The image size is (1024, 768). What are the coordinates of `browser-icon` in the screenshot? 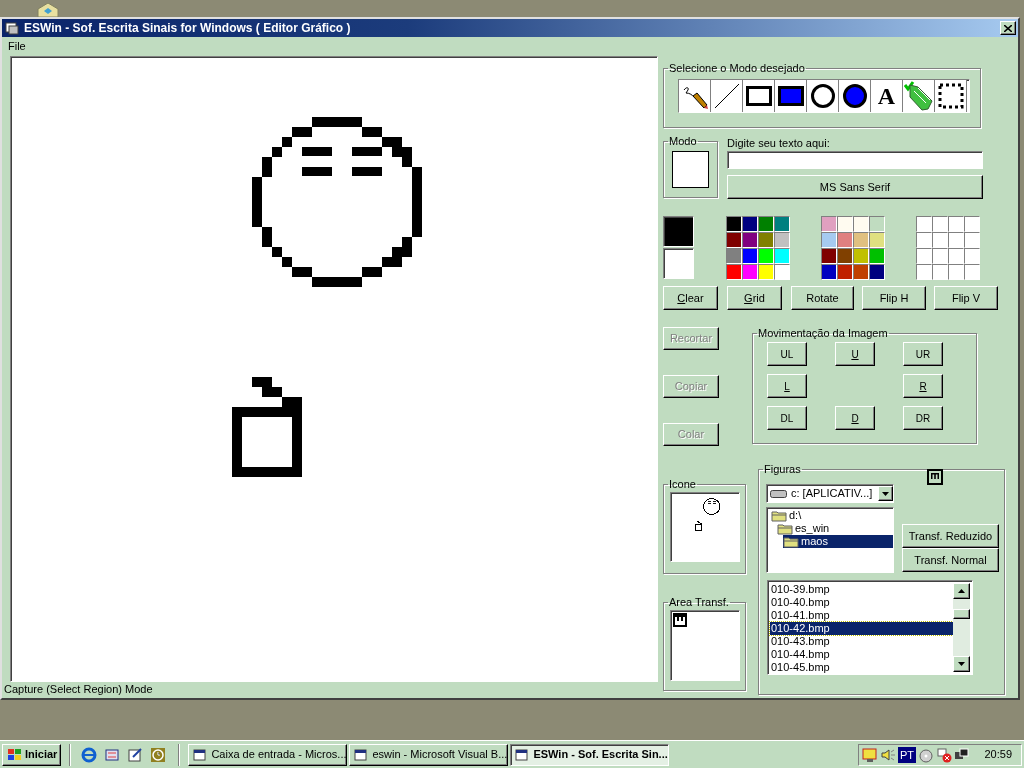 It's located at (89, 754).